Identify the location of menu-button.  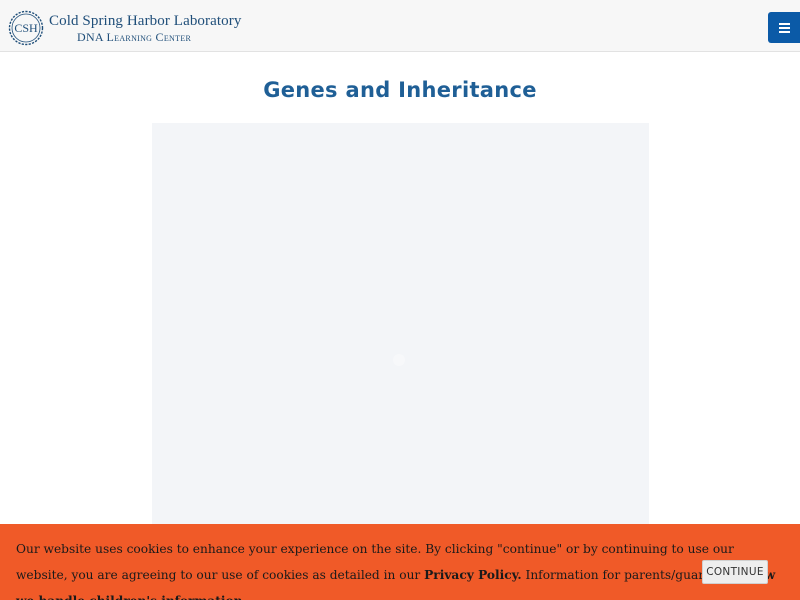
(784, 27).